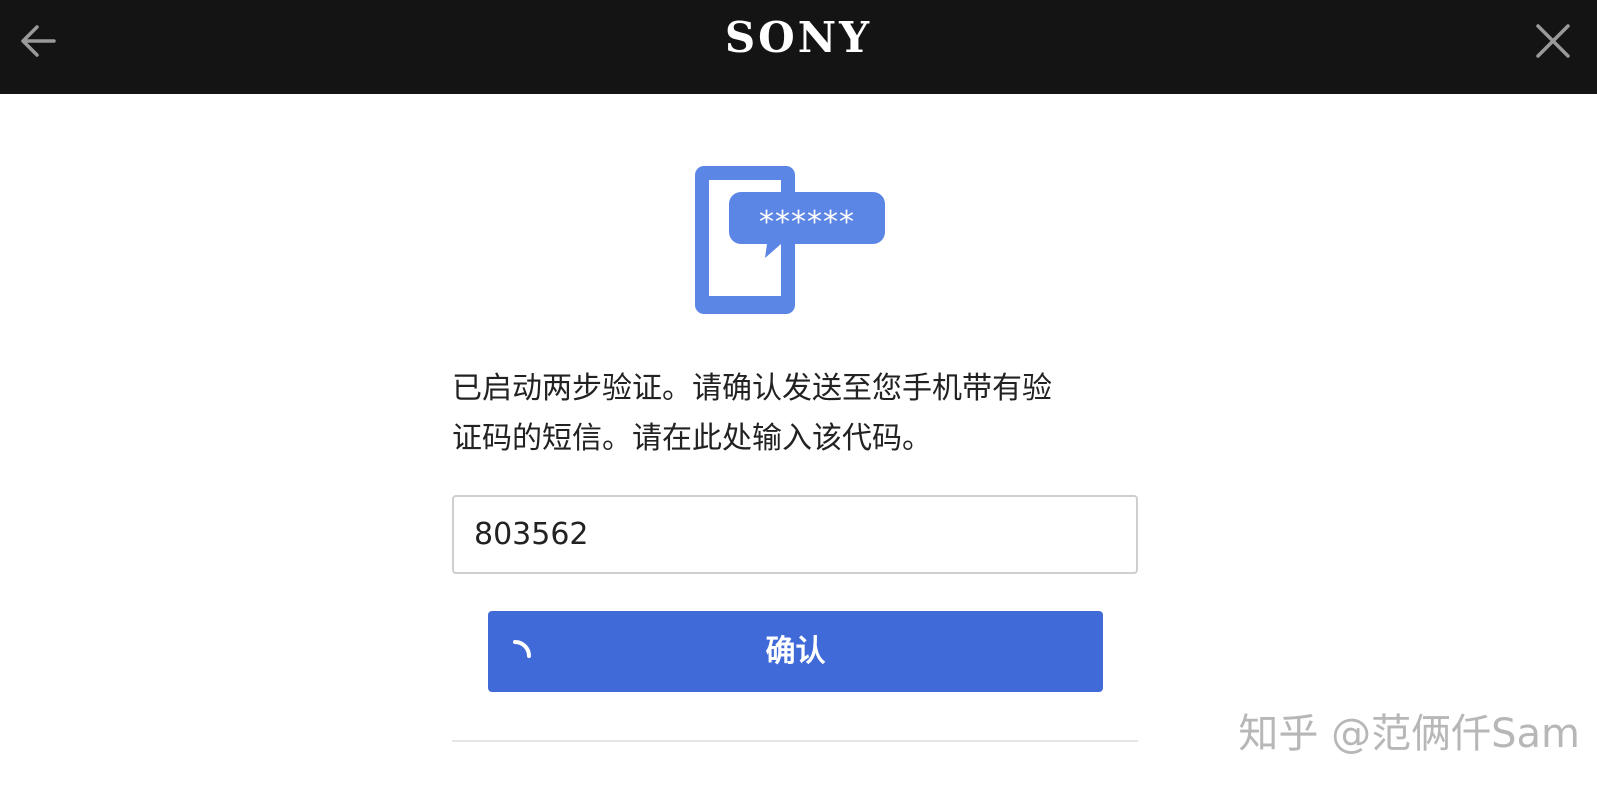  Describe the element at coordinates (807, 222) in the screenshot. I see `sms-bubble-text: ******` at that location.